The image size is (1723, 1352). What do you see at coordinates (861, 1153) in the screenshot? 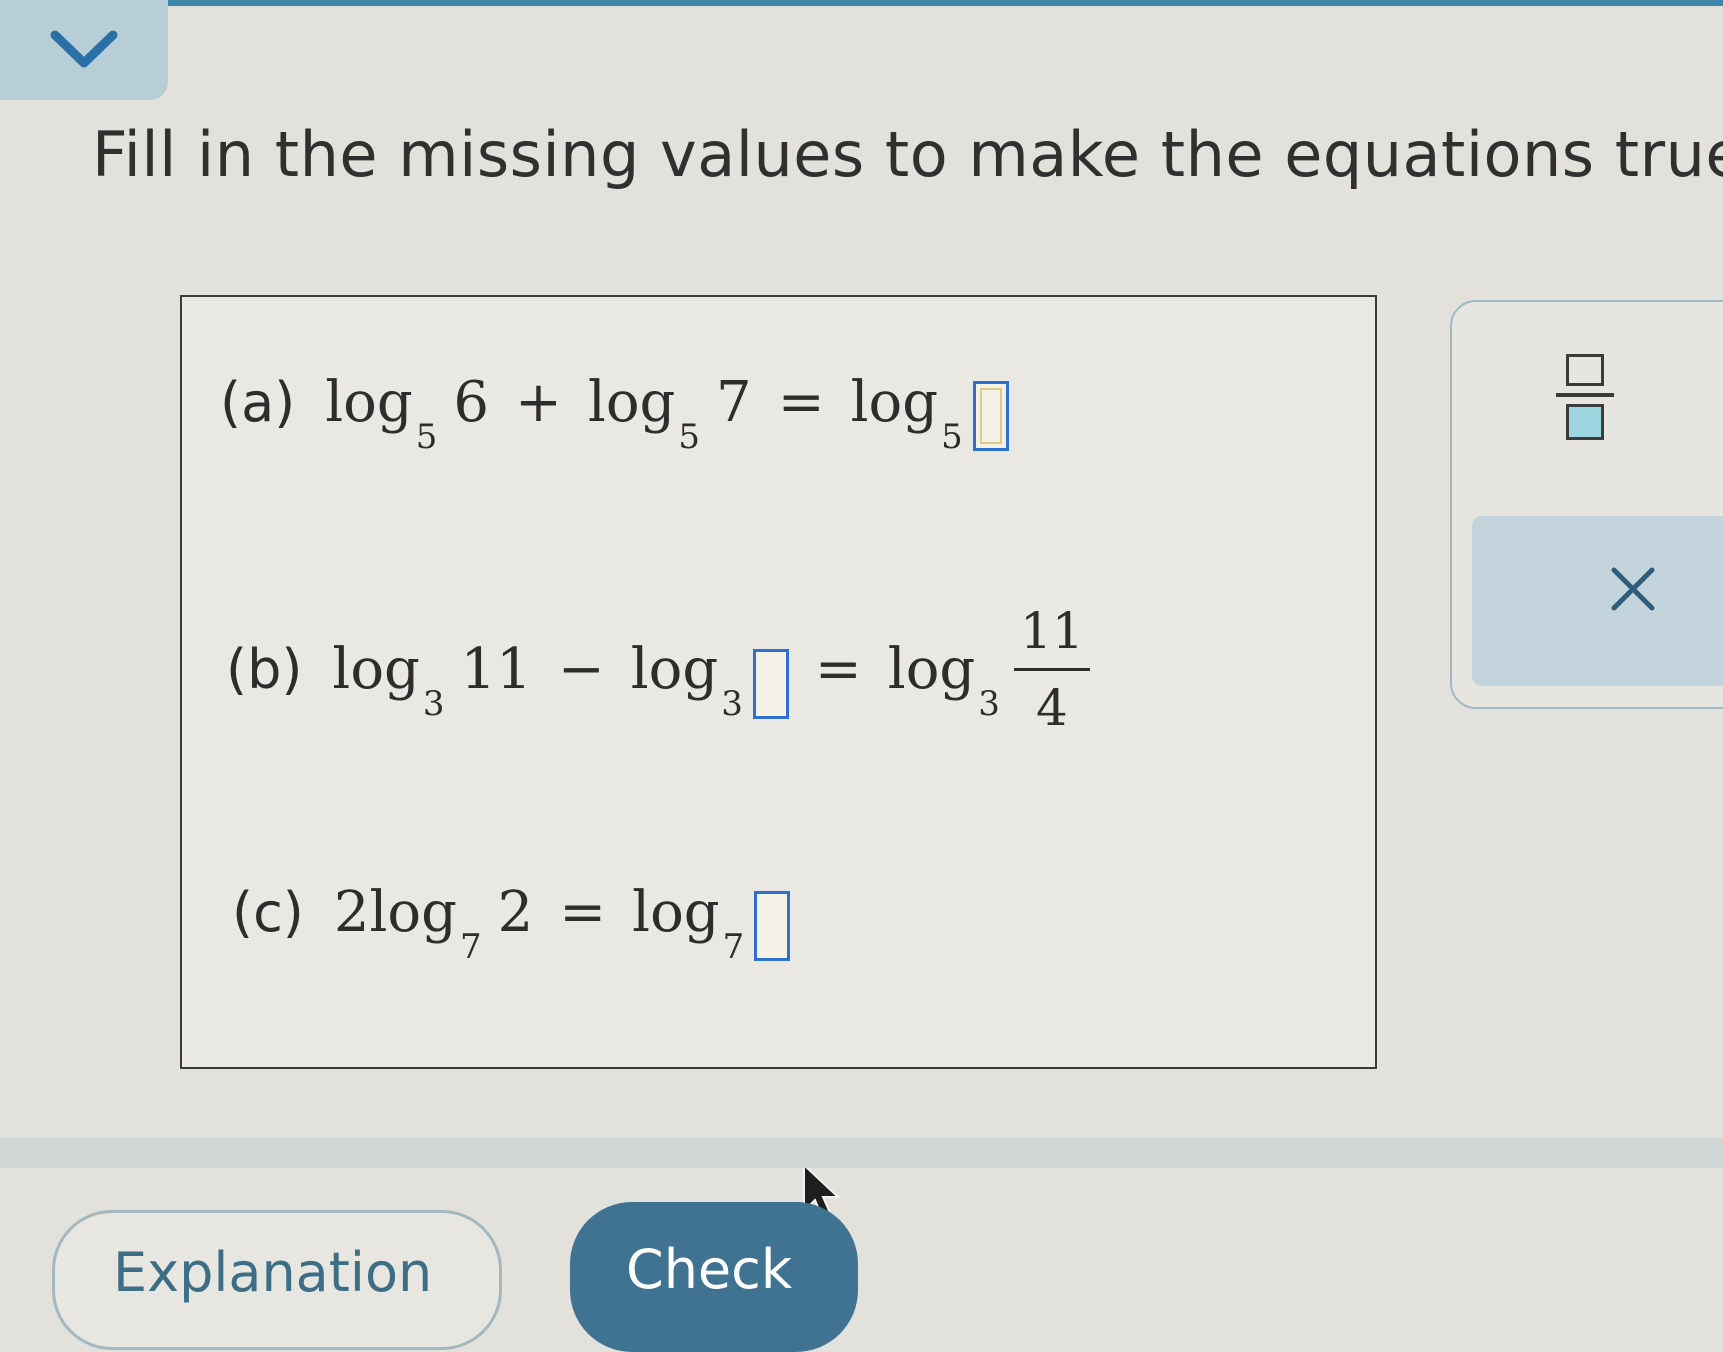
I see `footer-divider` at bounding box center [861, 1153].